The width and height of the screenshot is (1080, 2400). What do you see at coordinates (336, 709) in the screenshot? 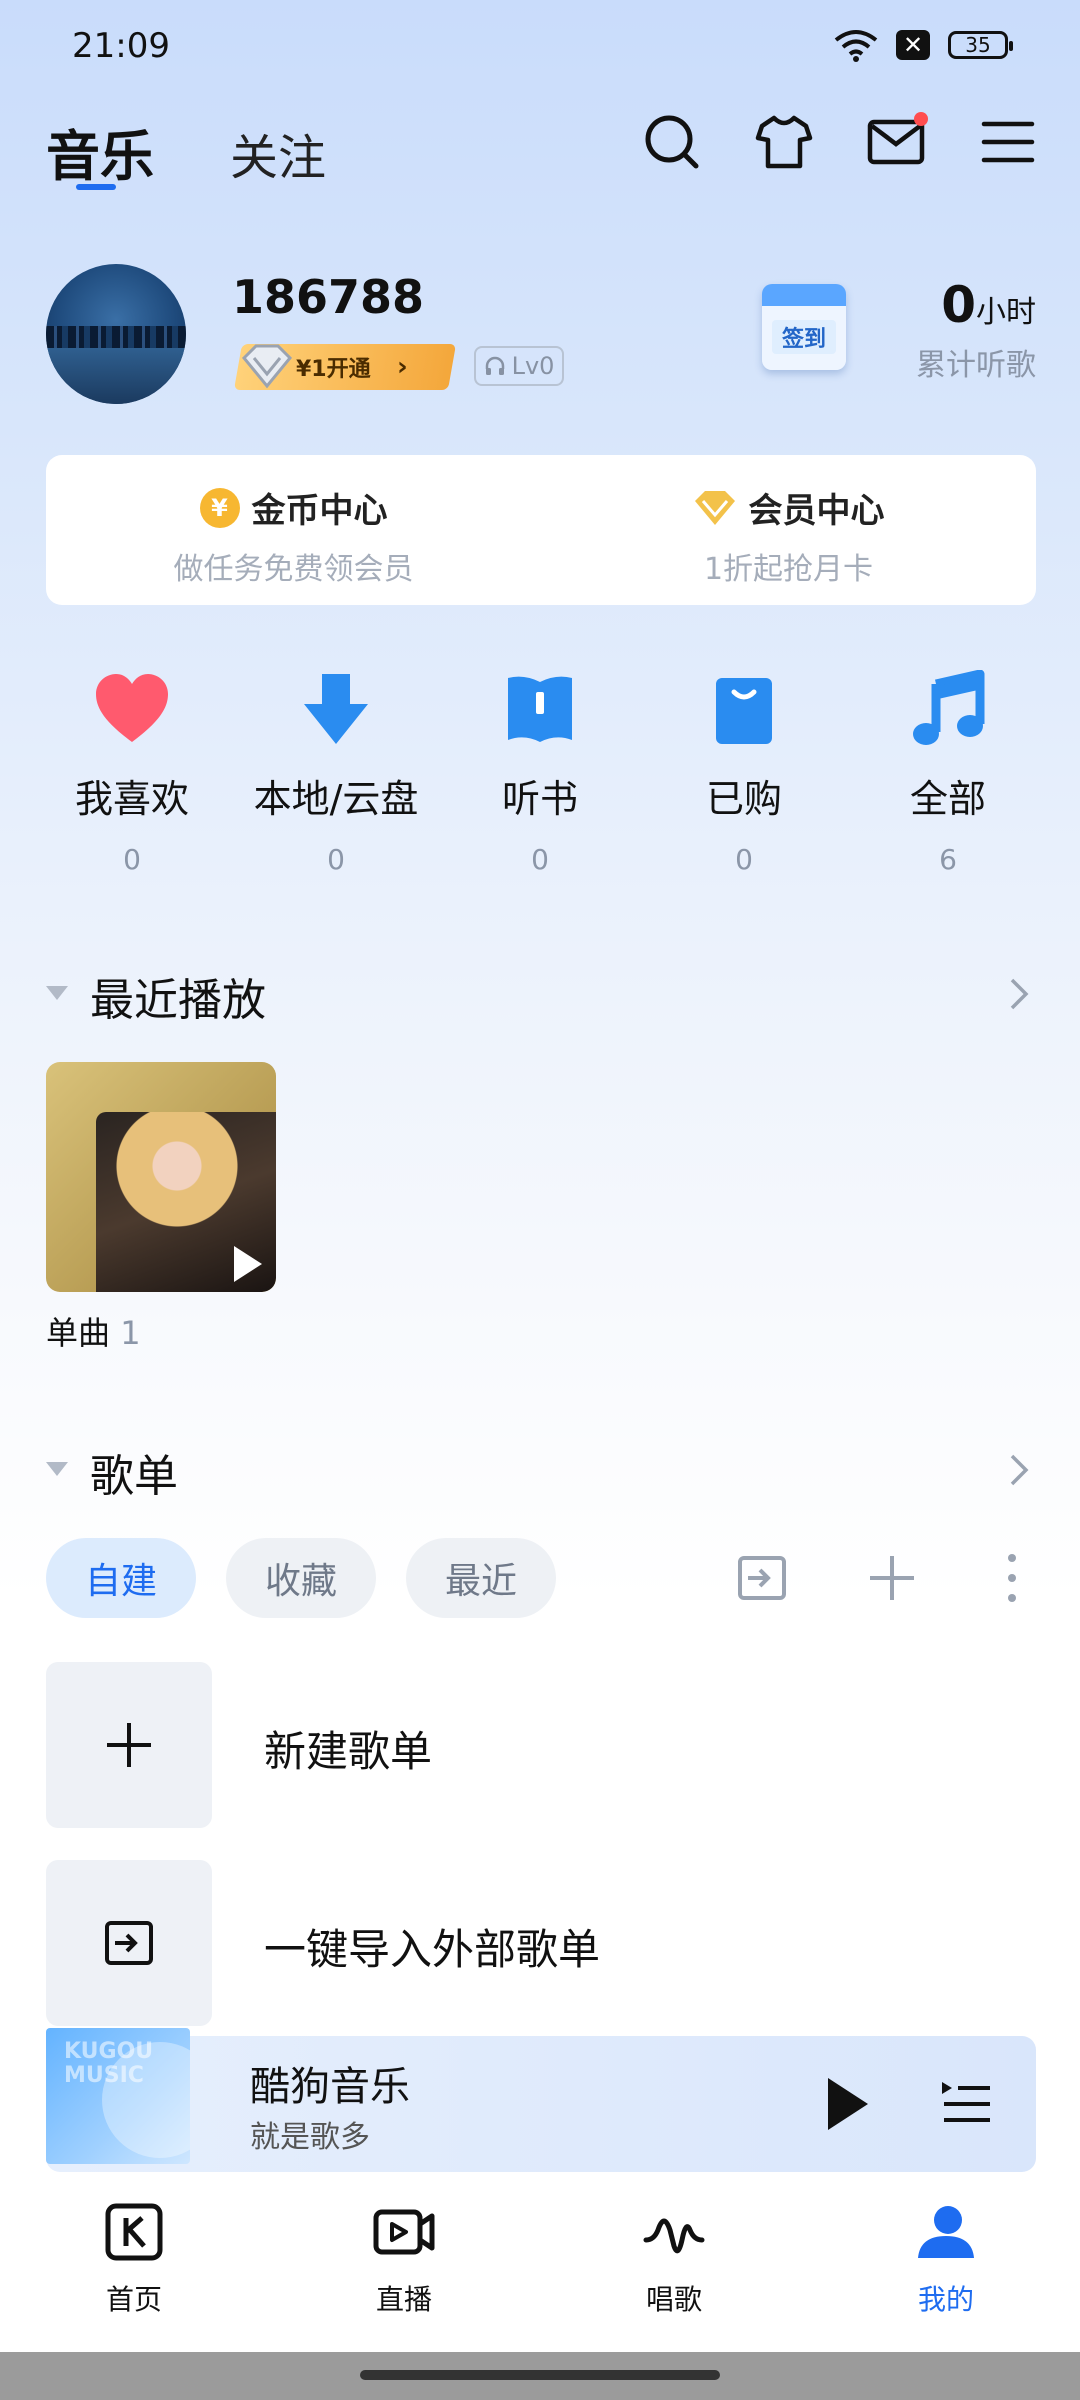
I see `download-icon` at bounding box center [336, 709].